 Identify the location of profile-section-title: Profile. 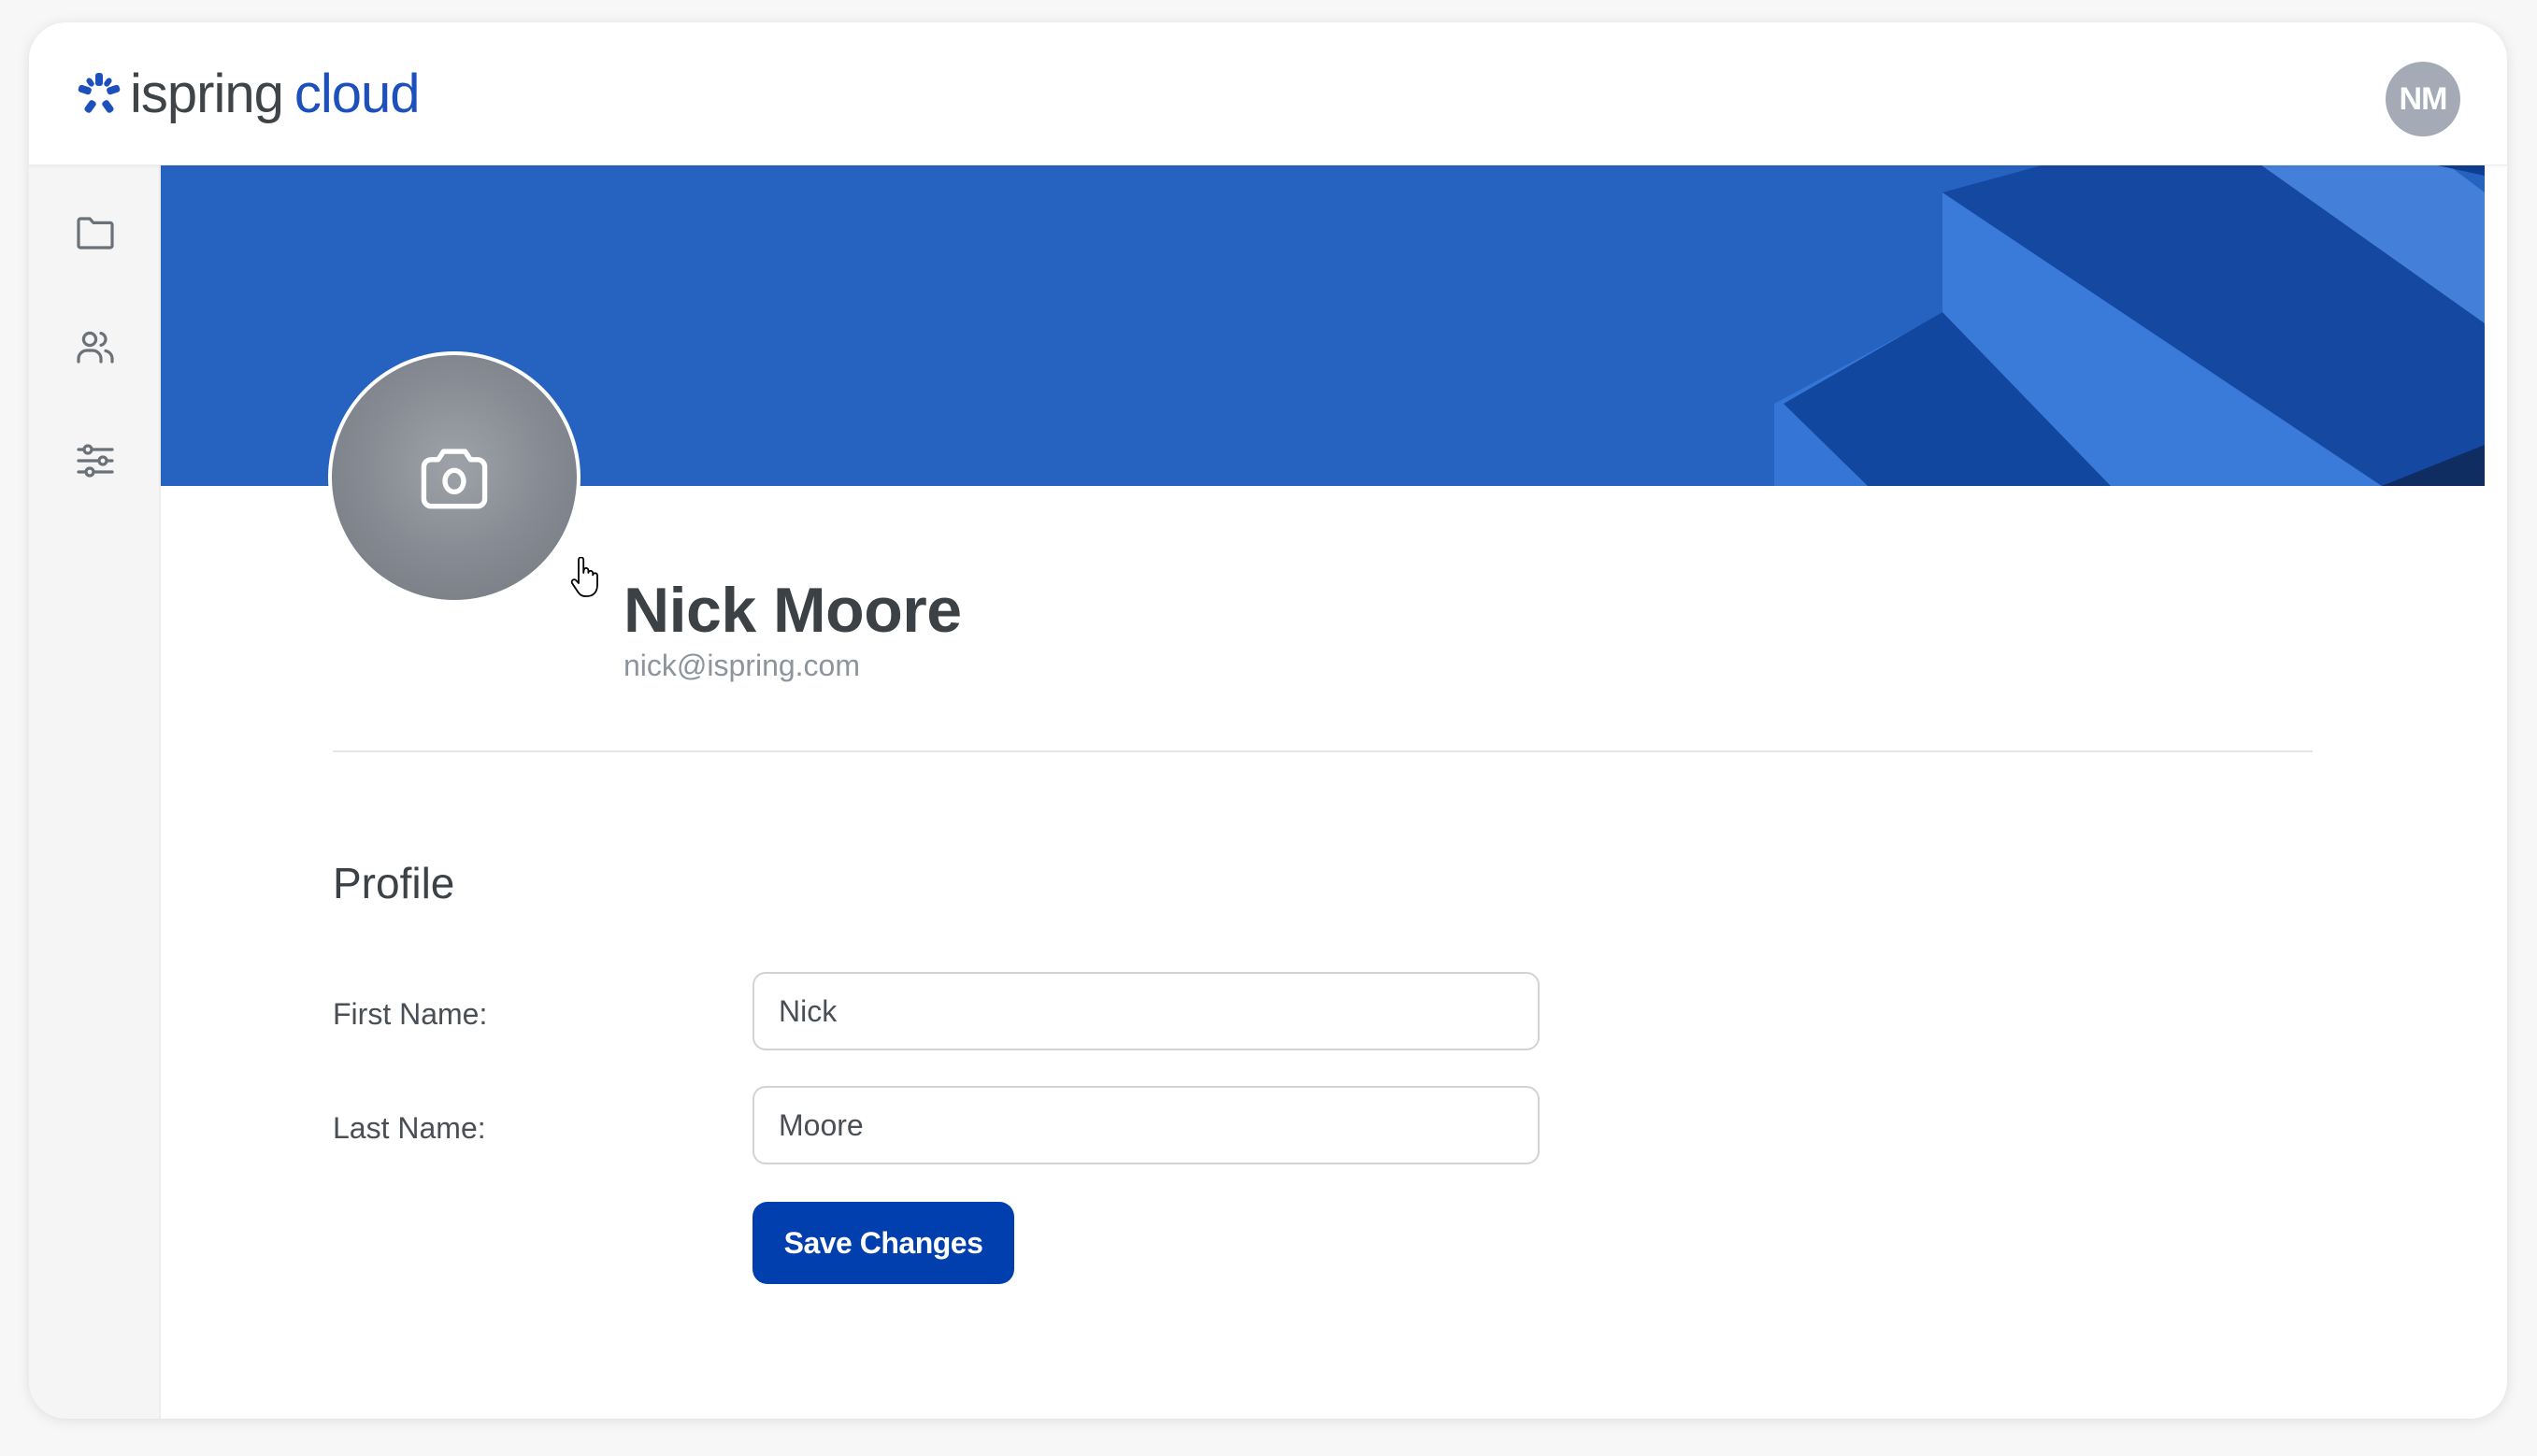
(394, 883).